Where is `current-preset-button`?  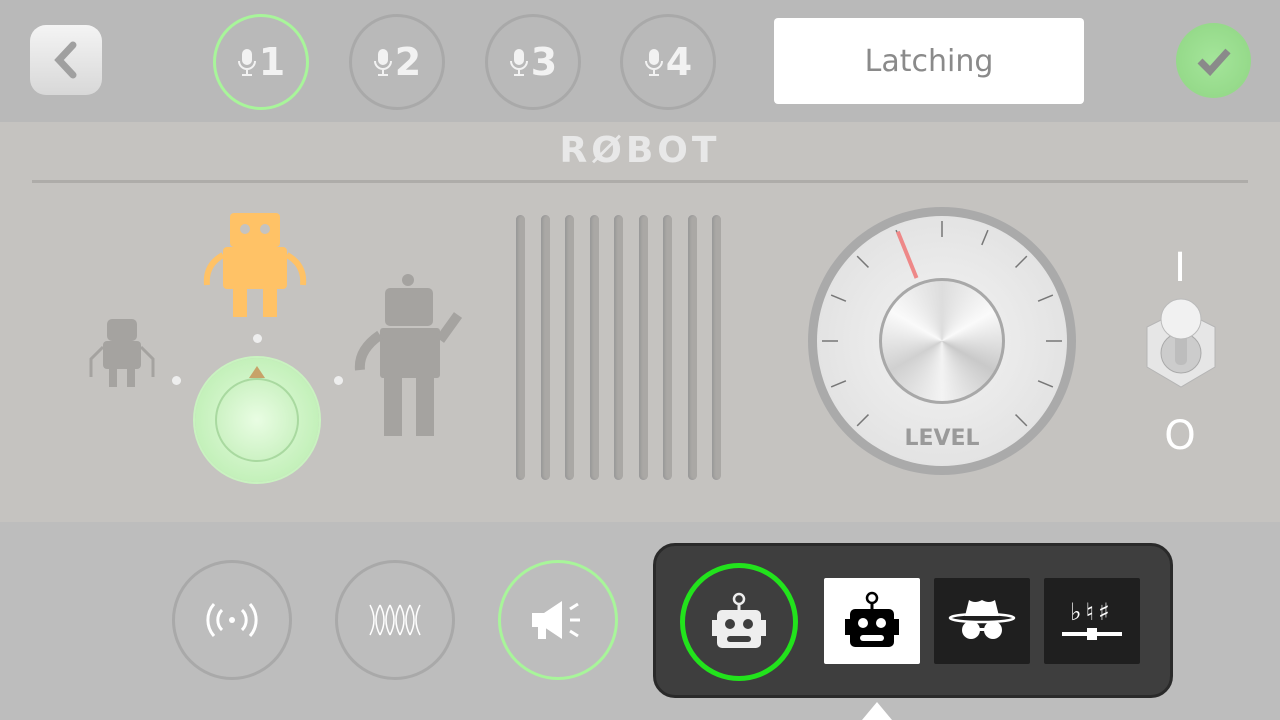
current-preset-button is located at coordinates (739, 622).